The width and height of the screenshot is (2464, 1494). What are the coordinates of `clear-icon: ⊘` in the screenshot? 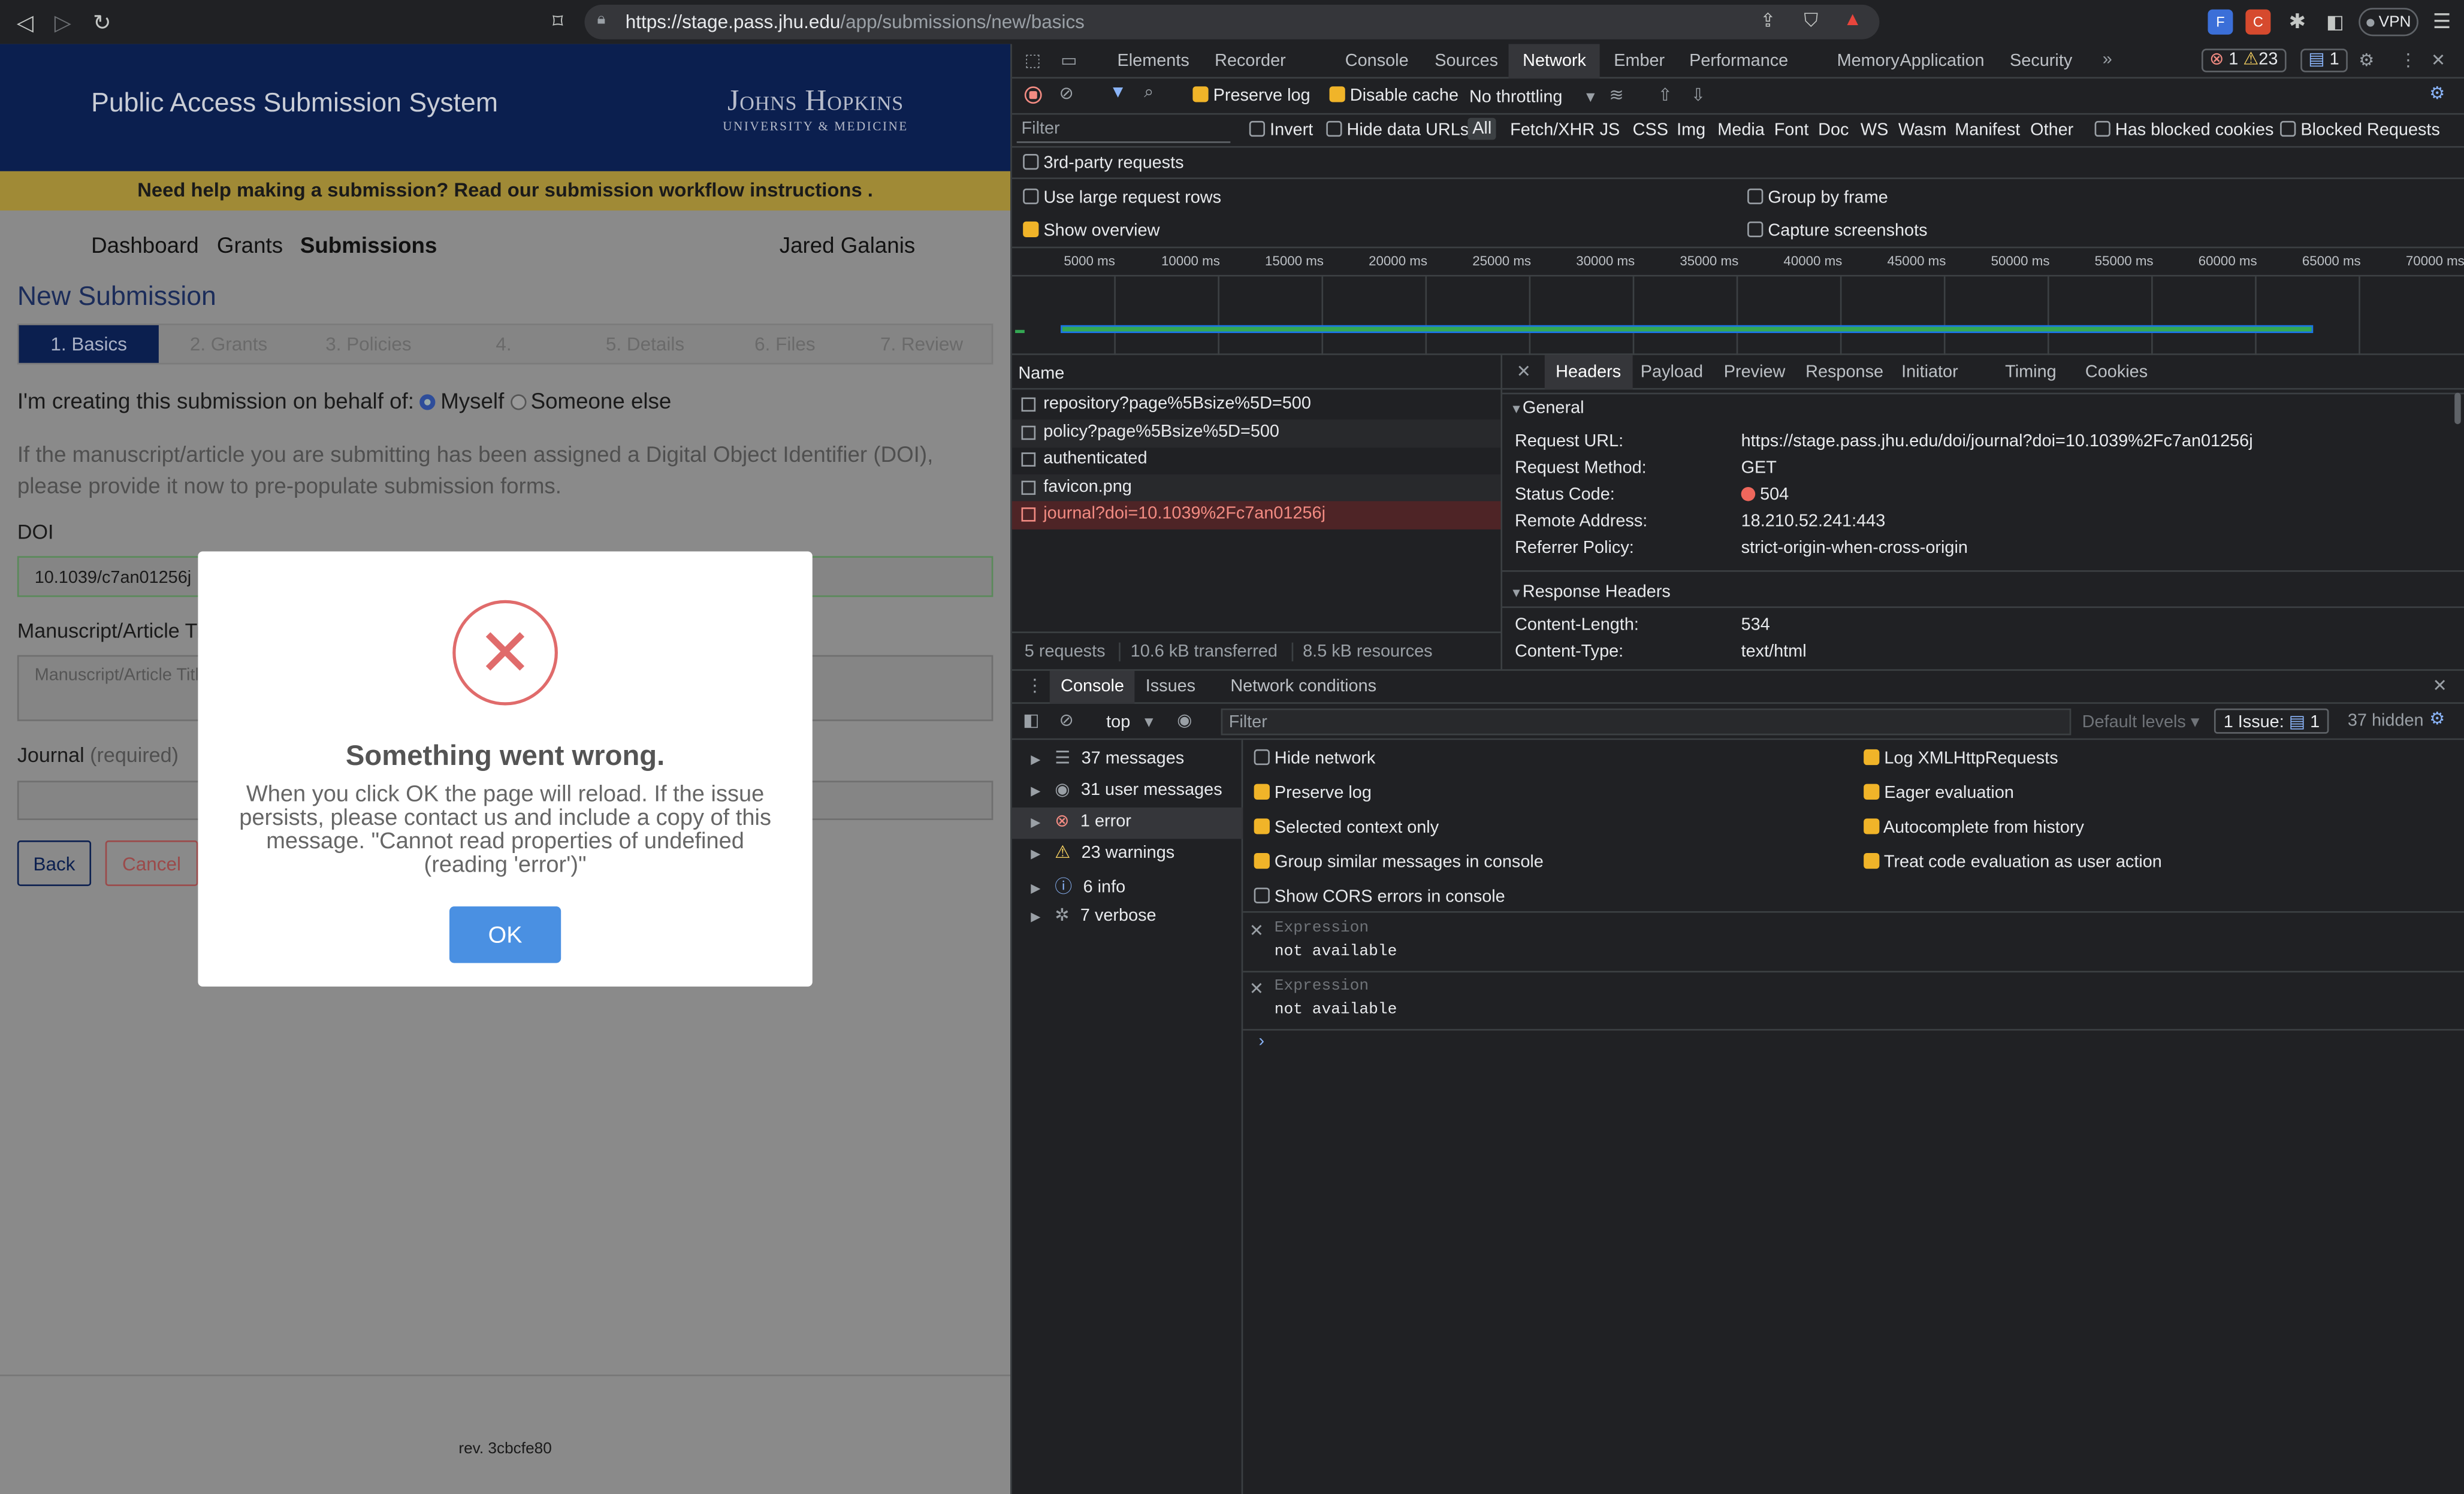 It's located at (1066, 93).